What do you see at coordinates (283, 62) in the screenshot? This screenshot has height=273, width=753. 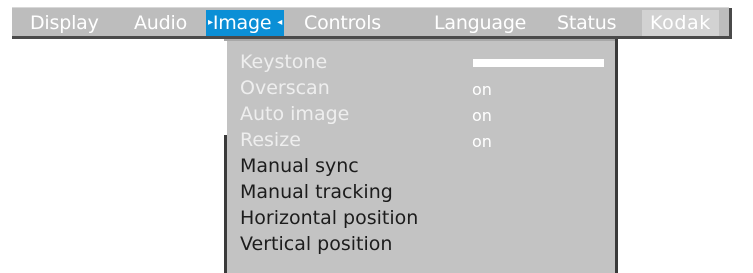 I see `keystone-item: Keystone` at bounding box center [283, 62].